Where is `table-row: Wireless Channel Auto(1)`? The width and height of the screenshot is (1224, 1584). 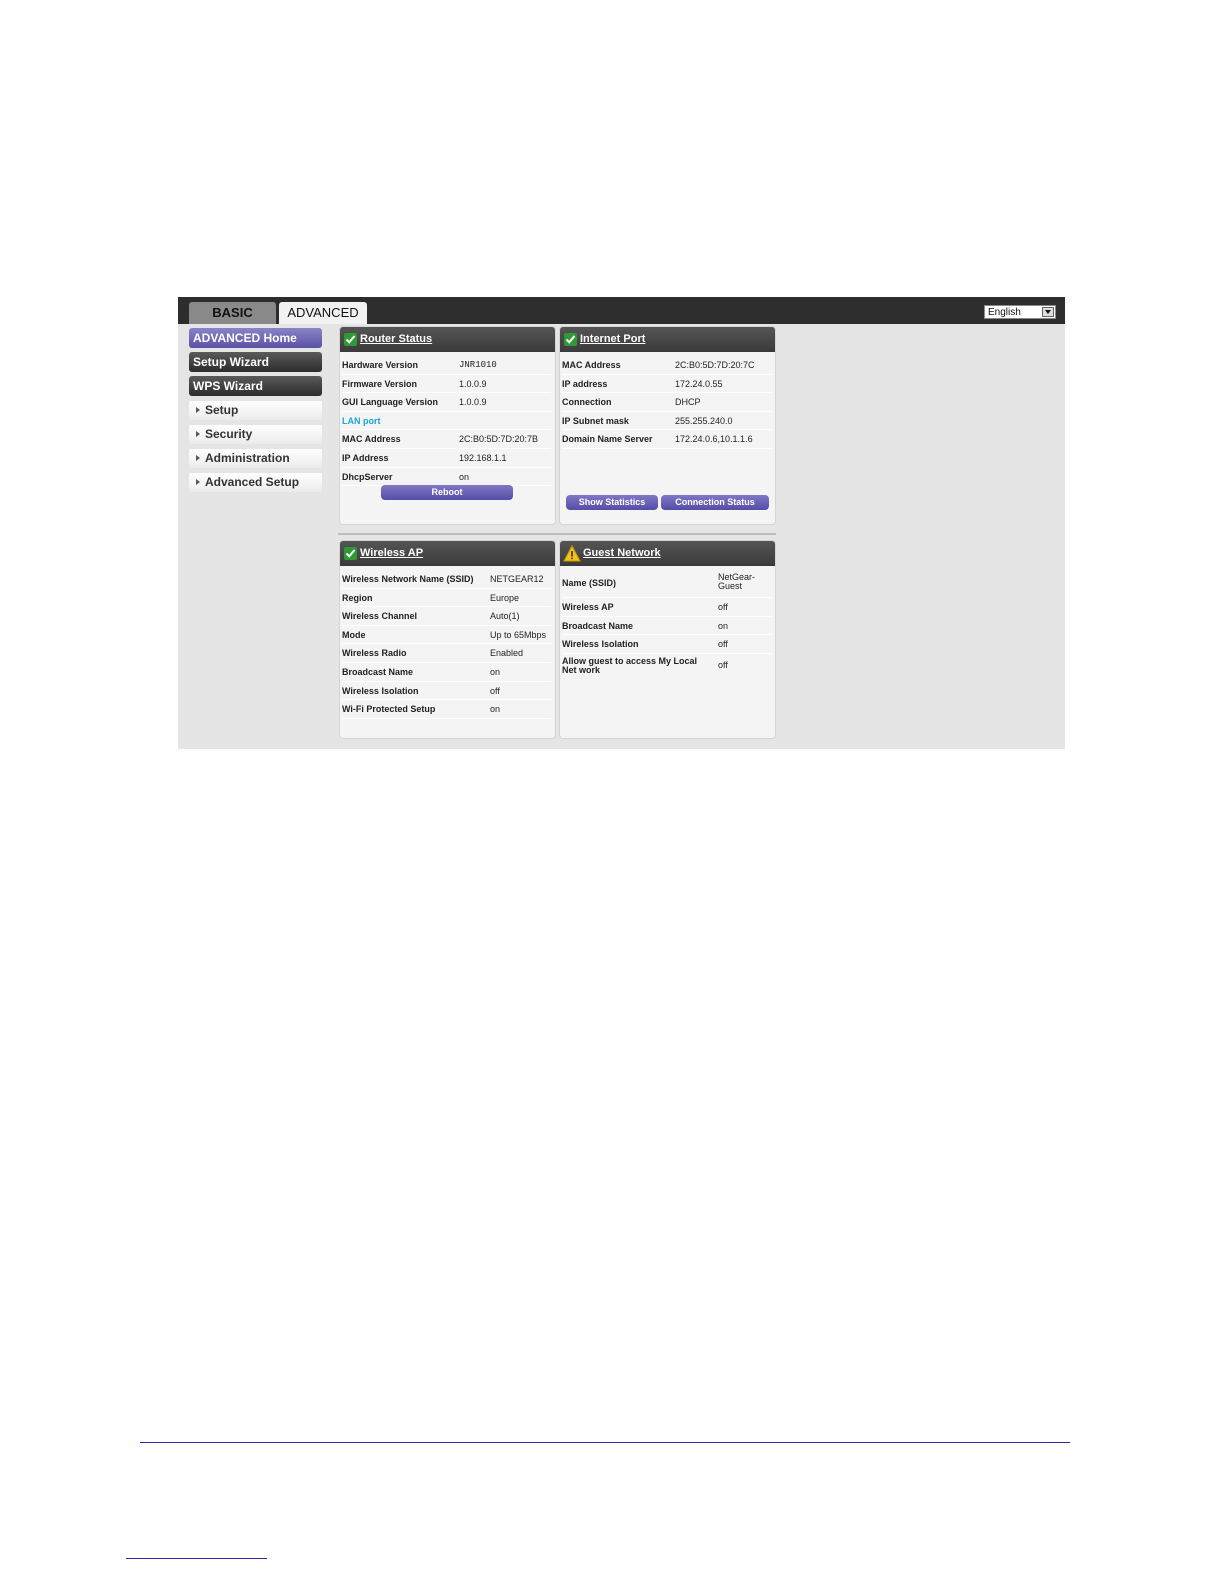 table-row: Wireless Channel Auto(1) is located at coordinates (446, 616).